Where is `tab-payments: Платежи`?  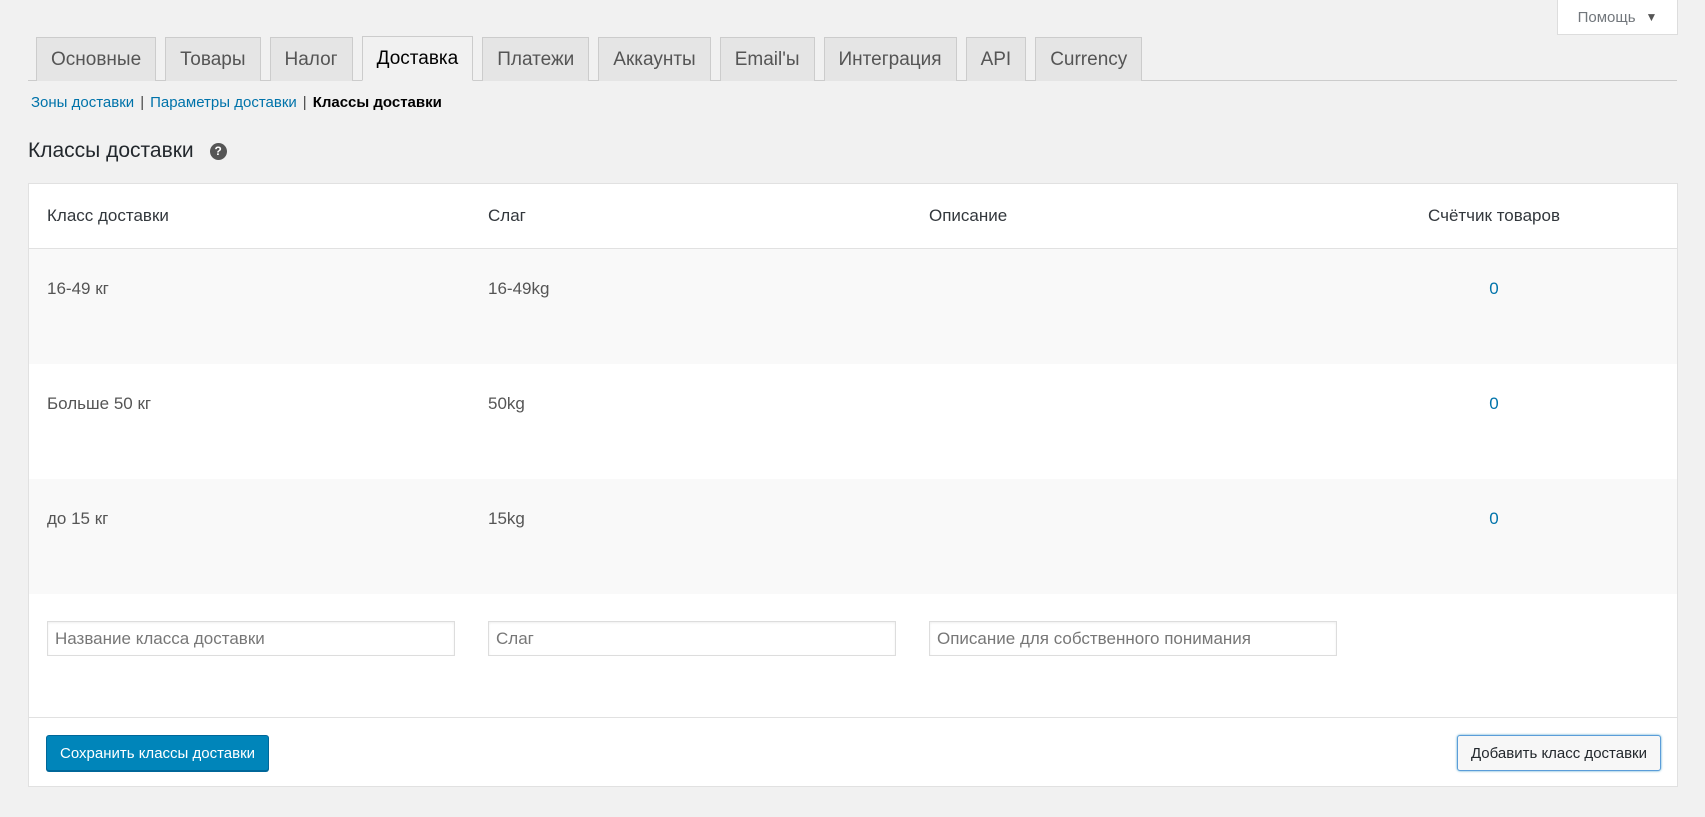
tab-payments: Платежи is located at coordinates (536, 59).